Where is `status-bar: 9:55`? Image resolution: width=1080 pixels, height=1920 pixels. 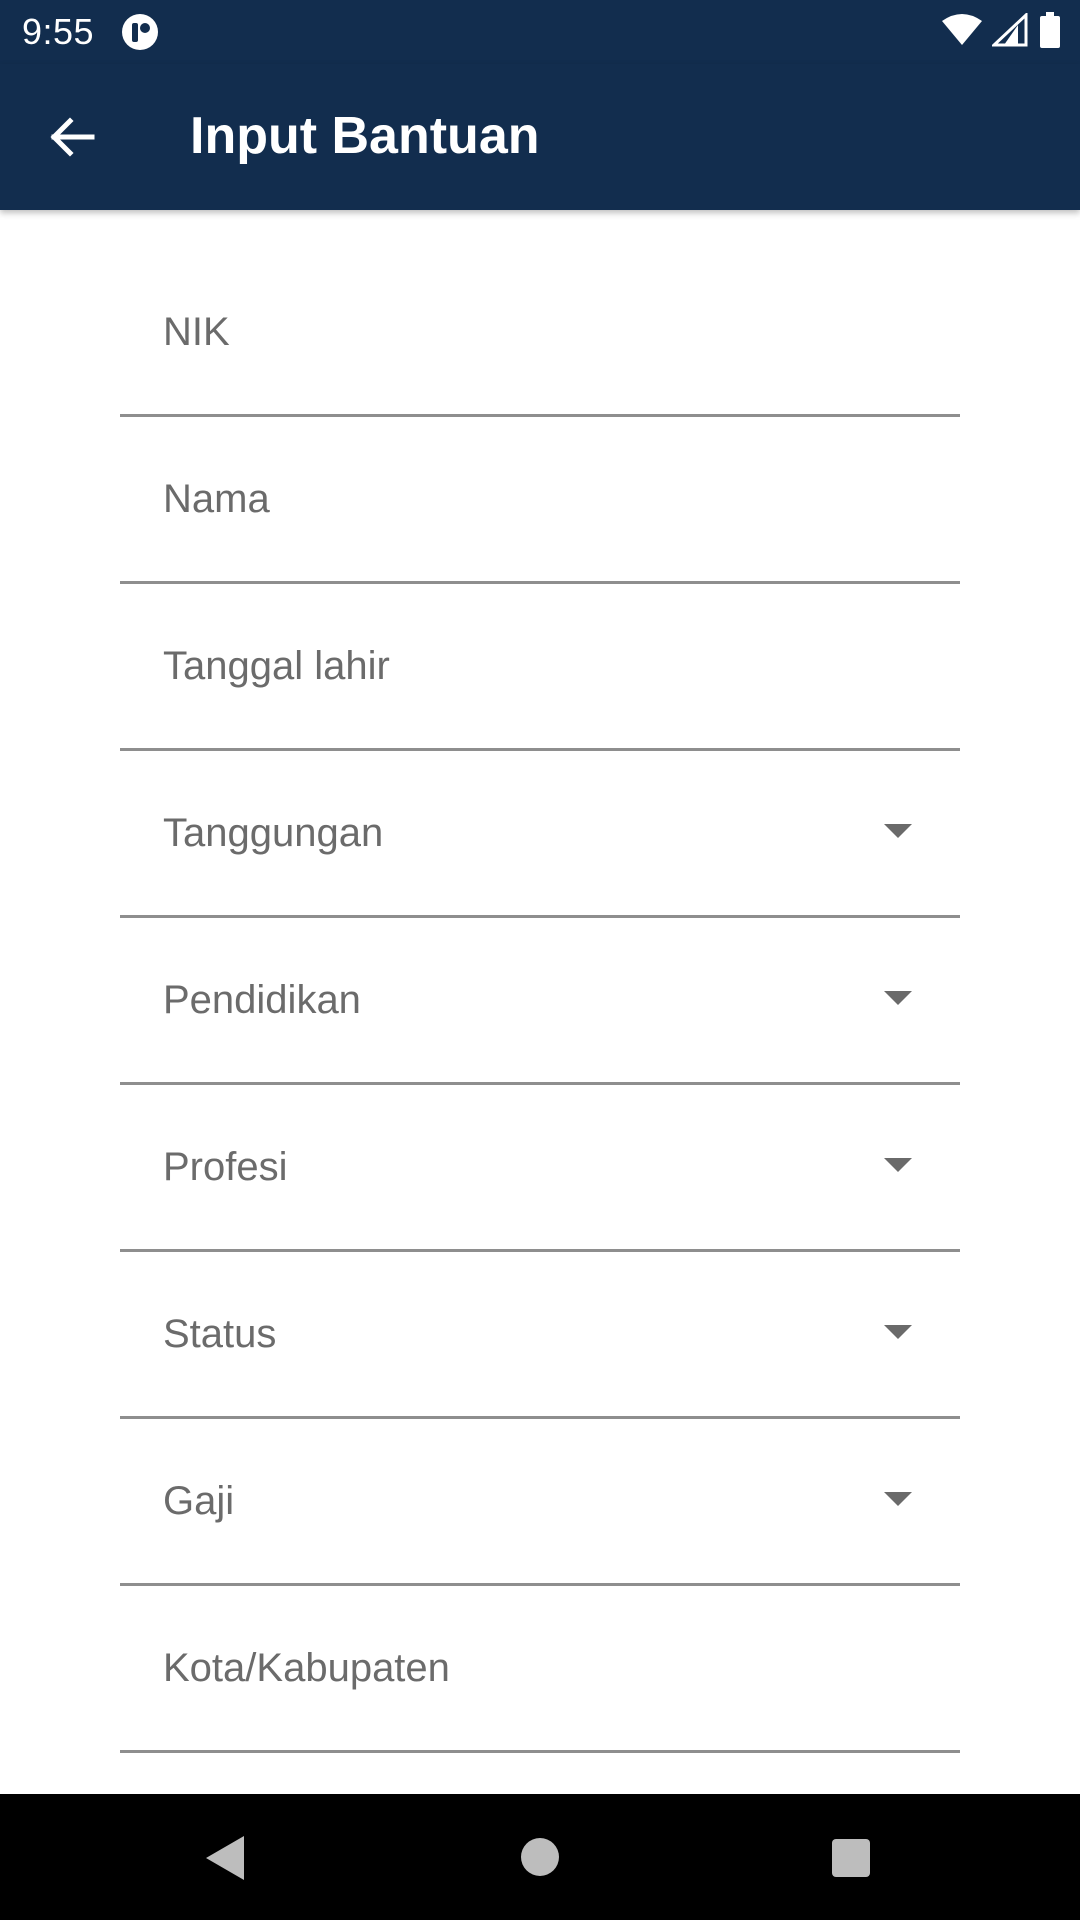 status-bar: 9:55 is located at coordinates (540, 32).